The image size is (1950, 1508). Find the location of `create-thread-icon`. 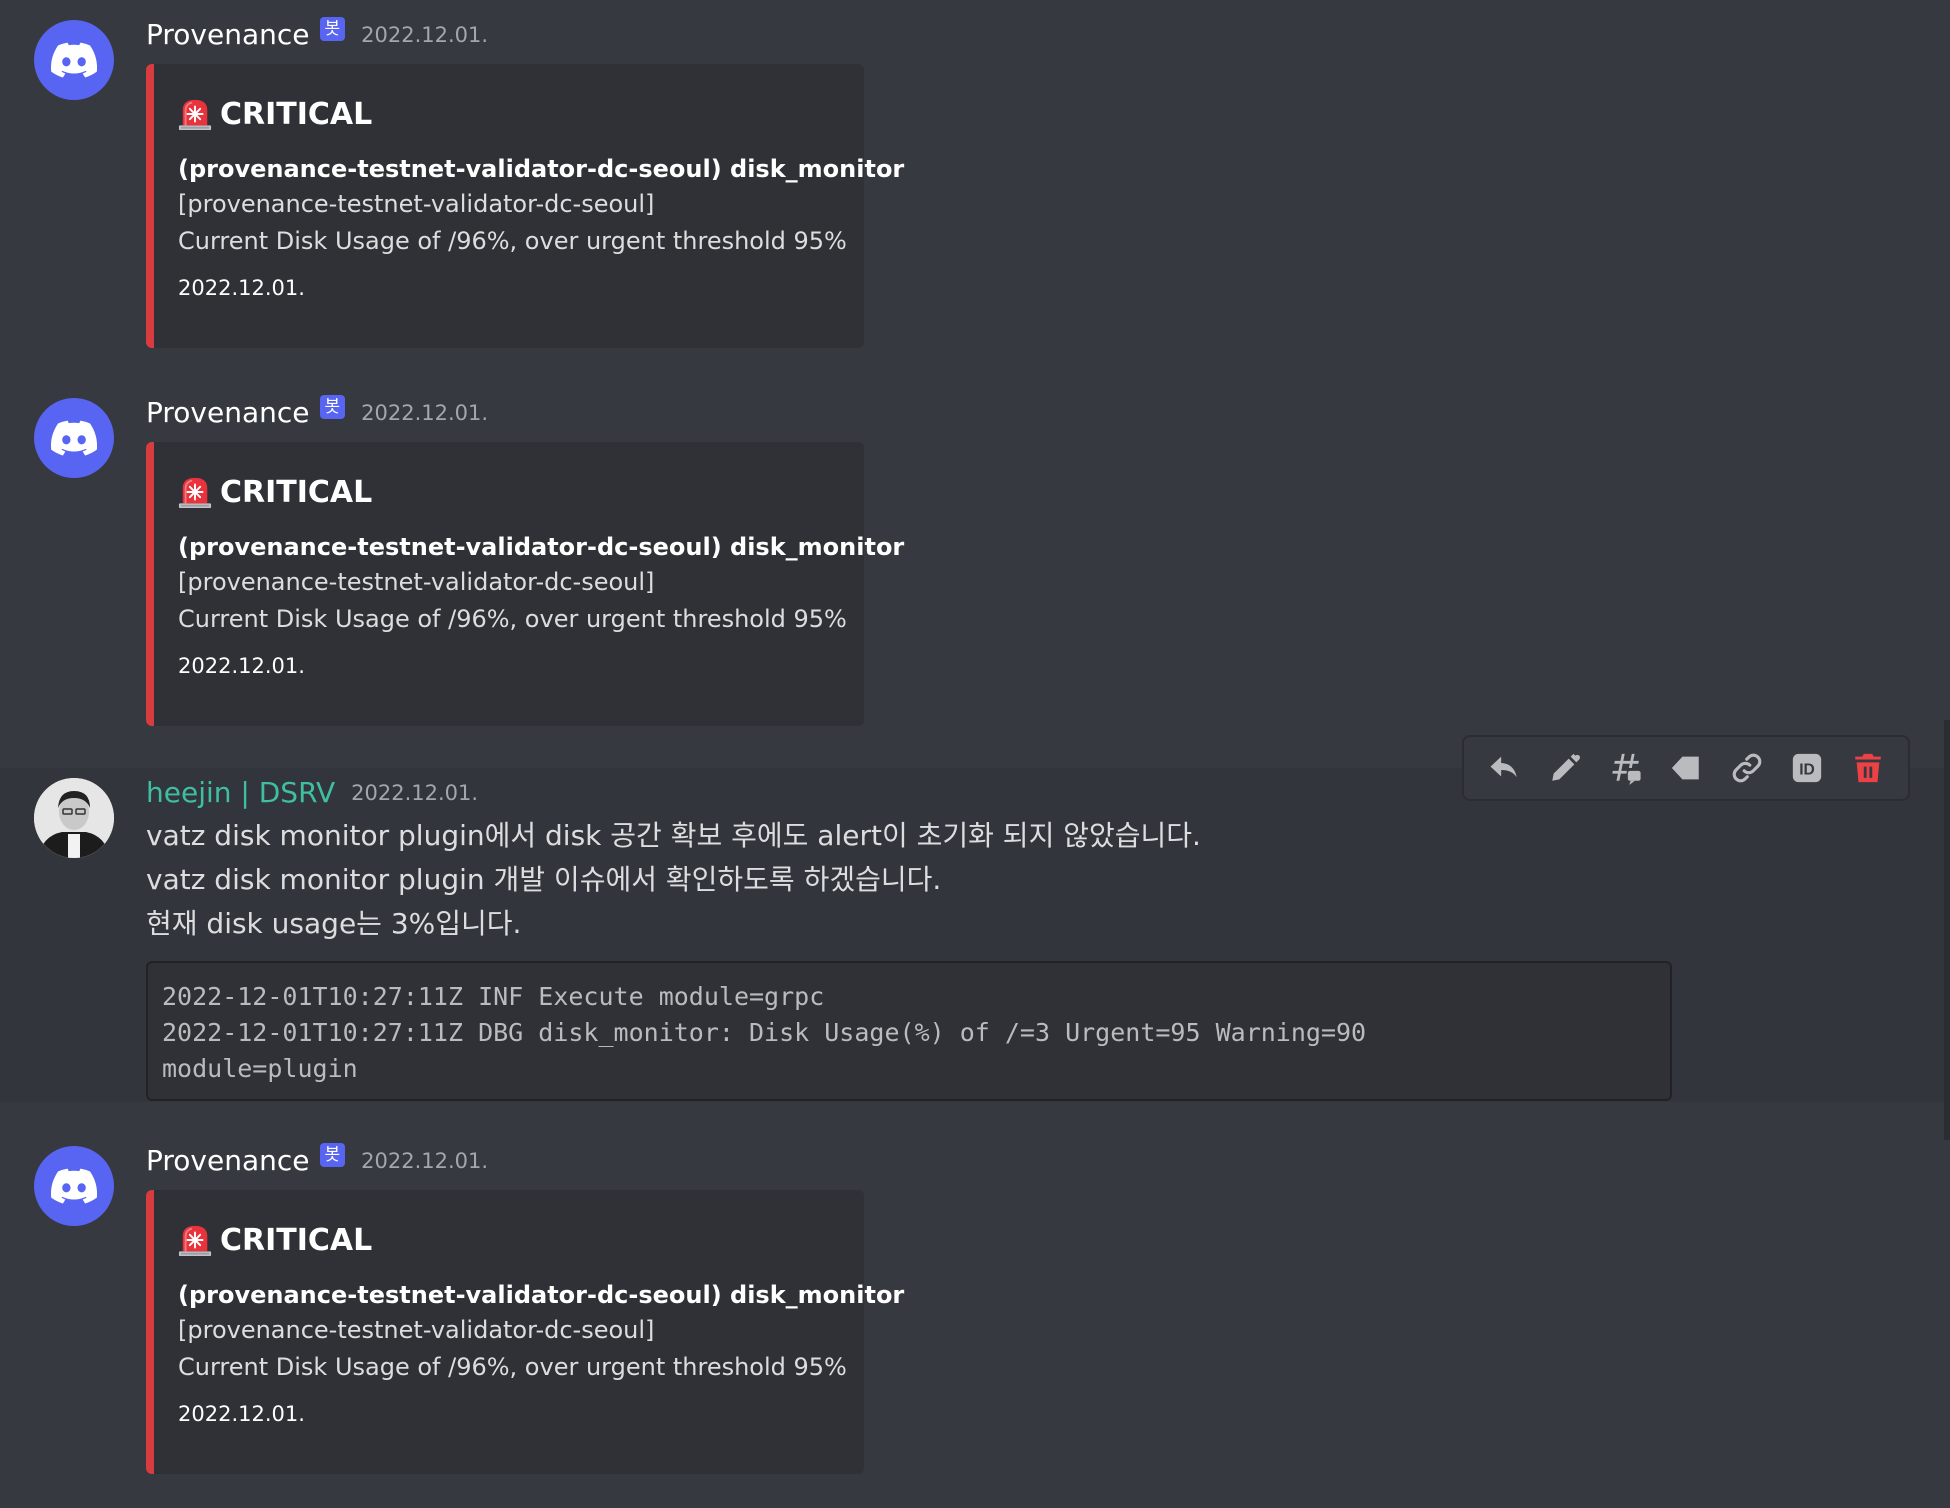

create-thread-icon is located at coordinates (1626, 769).